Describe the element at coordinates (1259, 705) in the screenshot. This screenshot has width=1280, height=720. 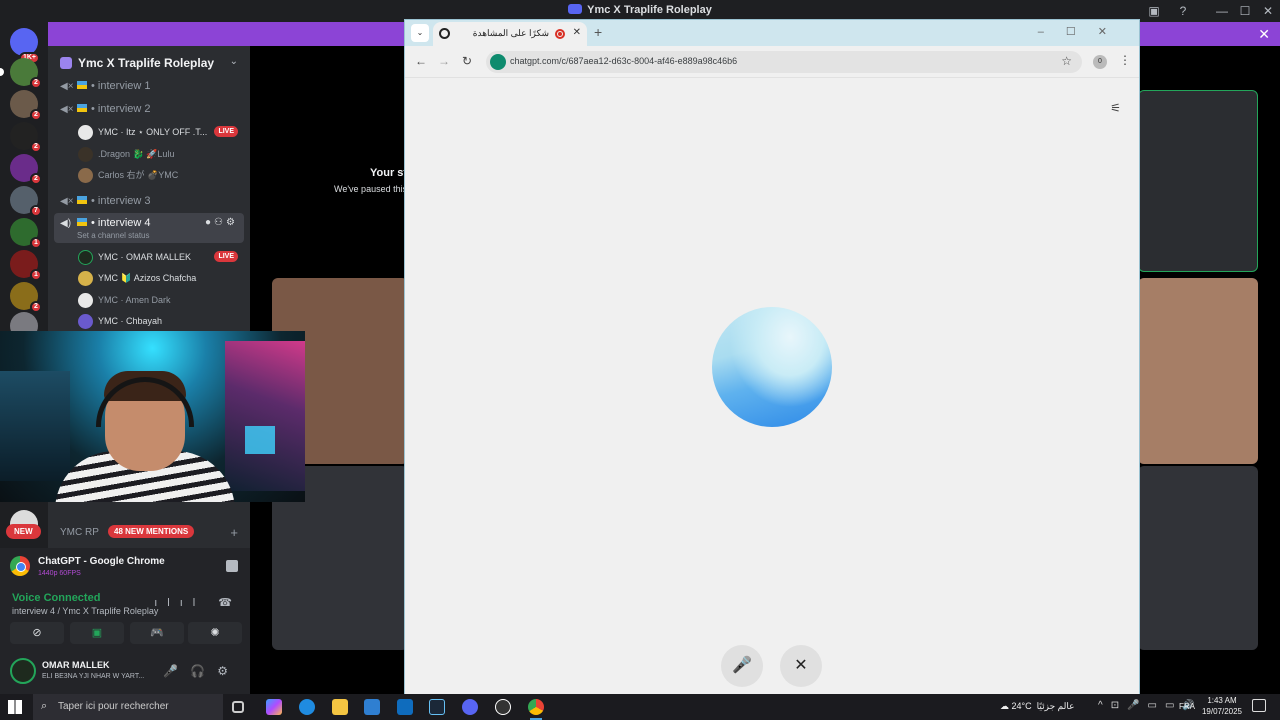
I see `notifications-icon` at that location.